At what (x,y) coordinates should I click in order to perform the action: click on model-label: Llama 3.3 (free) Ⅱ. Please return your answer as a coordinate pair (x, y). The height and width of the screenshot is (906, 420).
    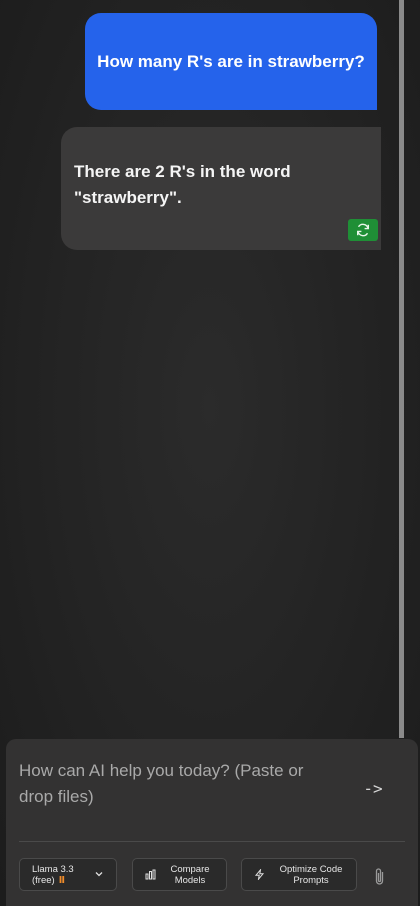
    Looking at the image, I should click on (53, 875).